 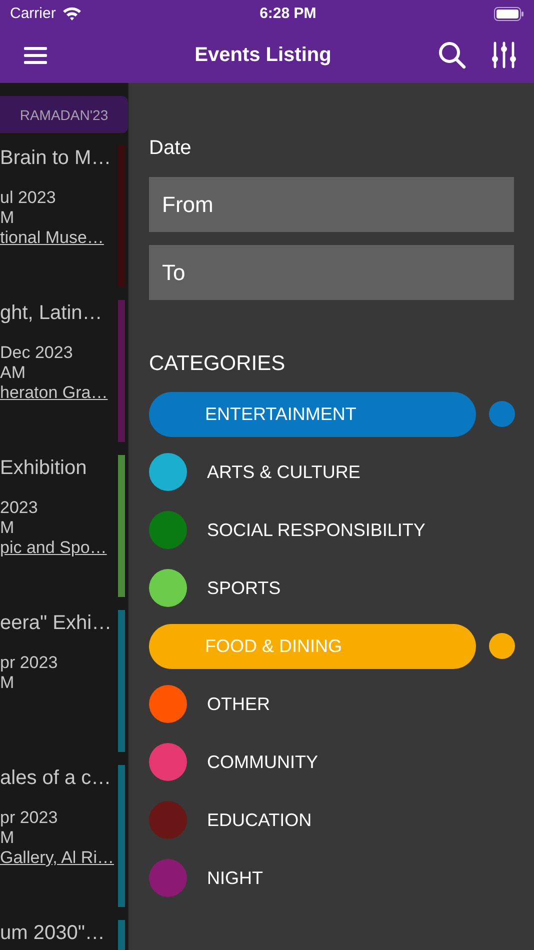 What do you see at coordinates (235, 878) in the screenshot?
I see `category-option: NIGHT` at bounding box center [235, 878].